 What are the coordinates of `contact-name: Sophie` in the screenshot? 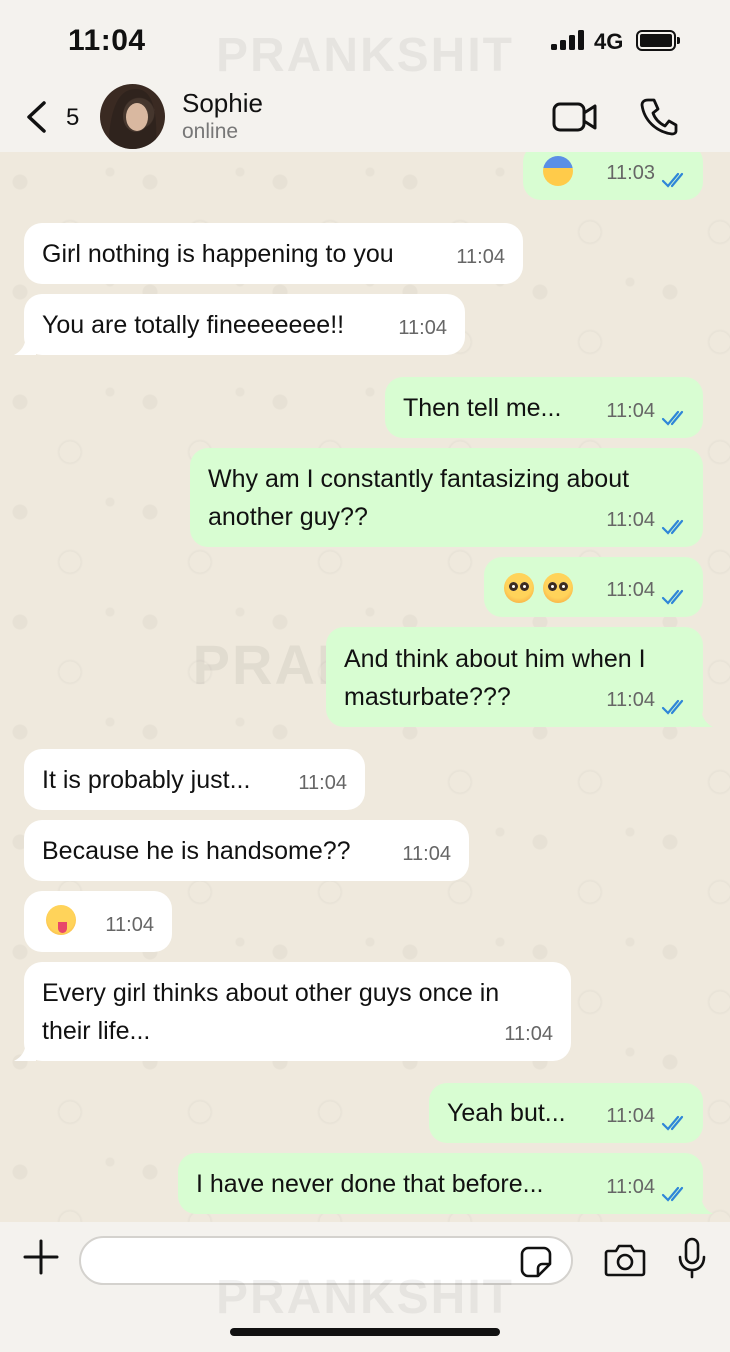 It's located at (222, 103).